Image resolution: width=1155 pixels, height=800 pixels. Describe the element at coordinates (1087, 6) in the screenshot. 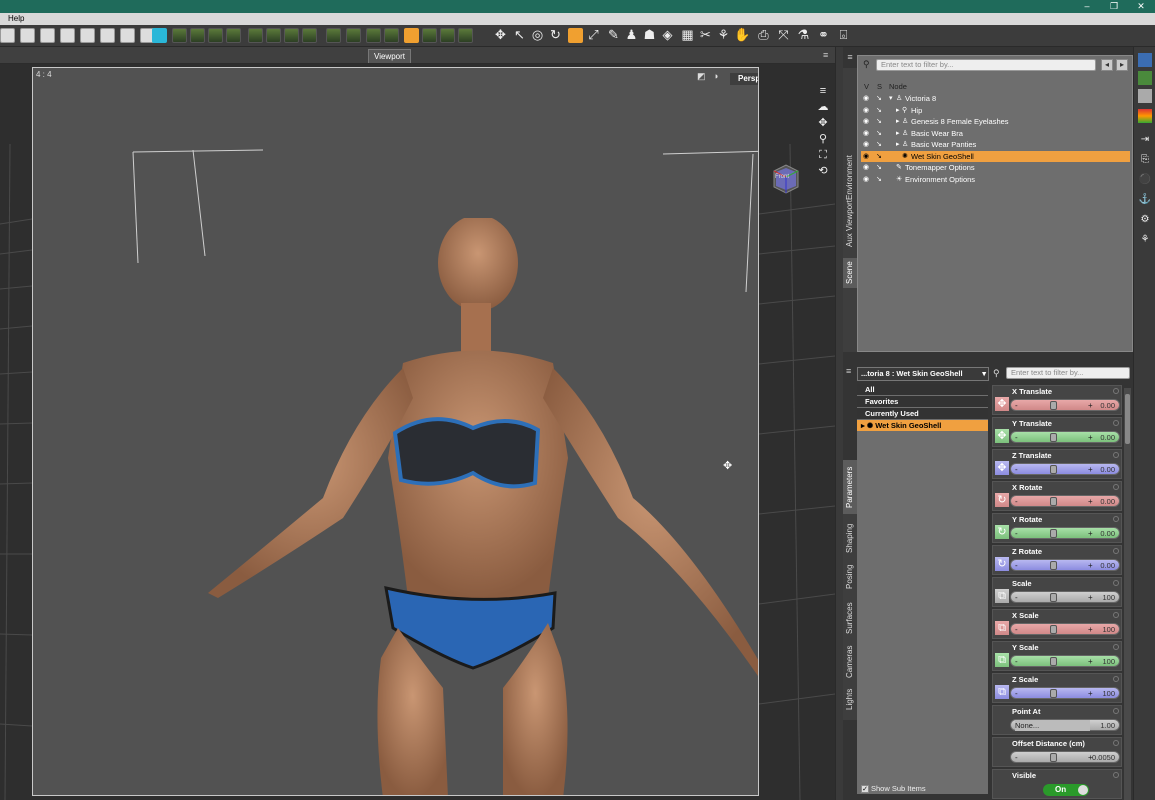

I see `minimize-button: –` at that location.